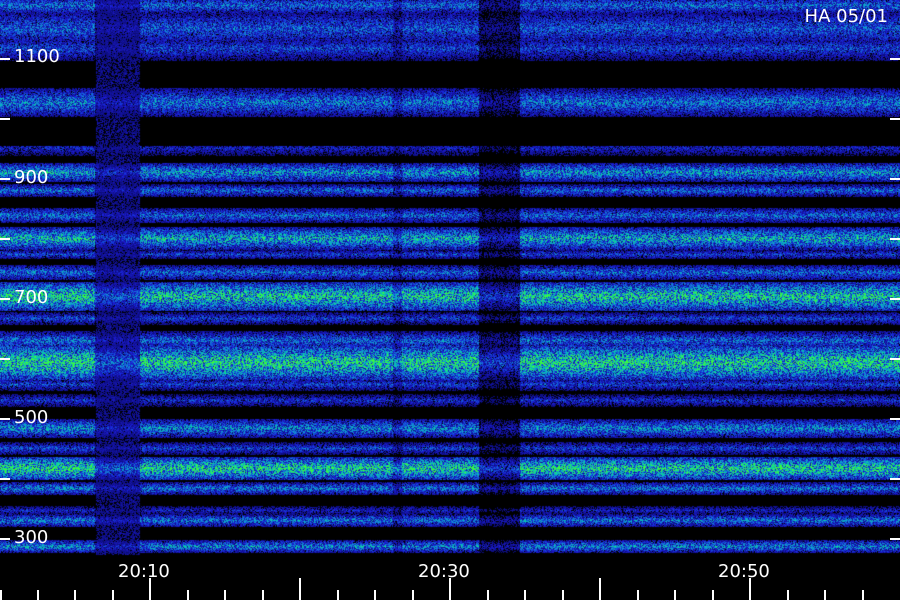 The image size is (900, 600). I want to click on y-axis-label-300: 300, so click(31, 537).